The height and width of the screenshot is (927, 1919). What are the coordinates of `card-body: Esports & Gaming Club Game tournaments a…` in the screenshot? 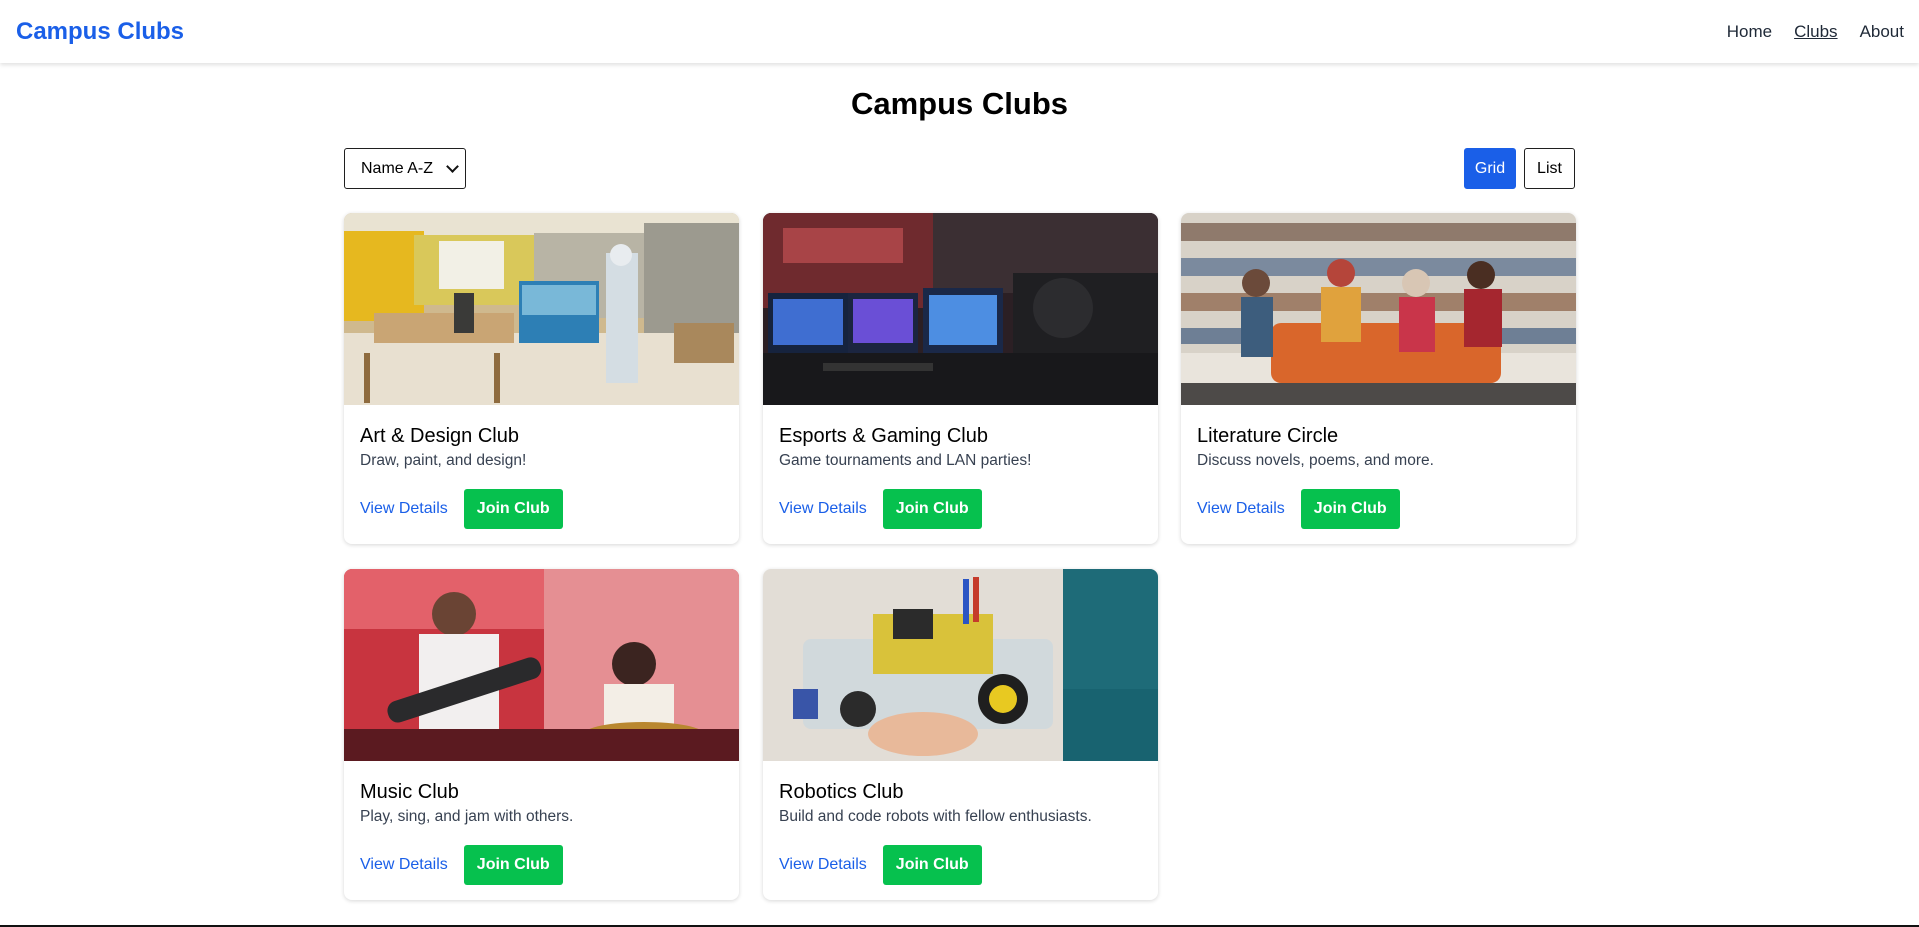 It's located at (960, 467).